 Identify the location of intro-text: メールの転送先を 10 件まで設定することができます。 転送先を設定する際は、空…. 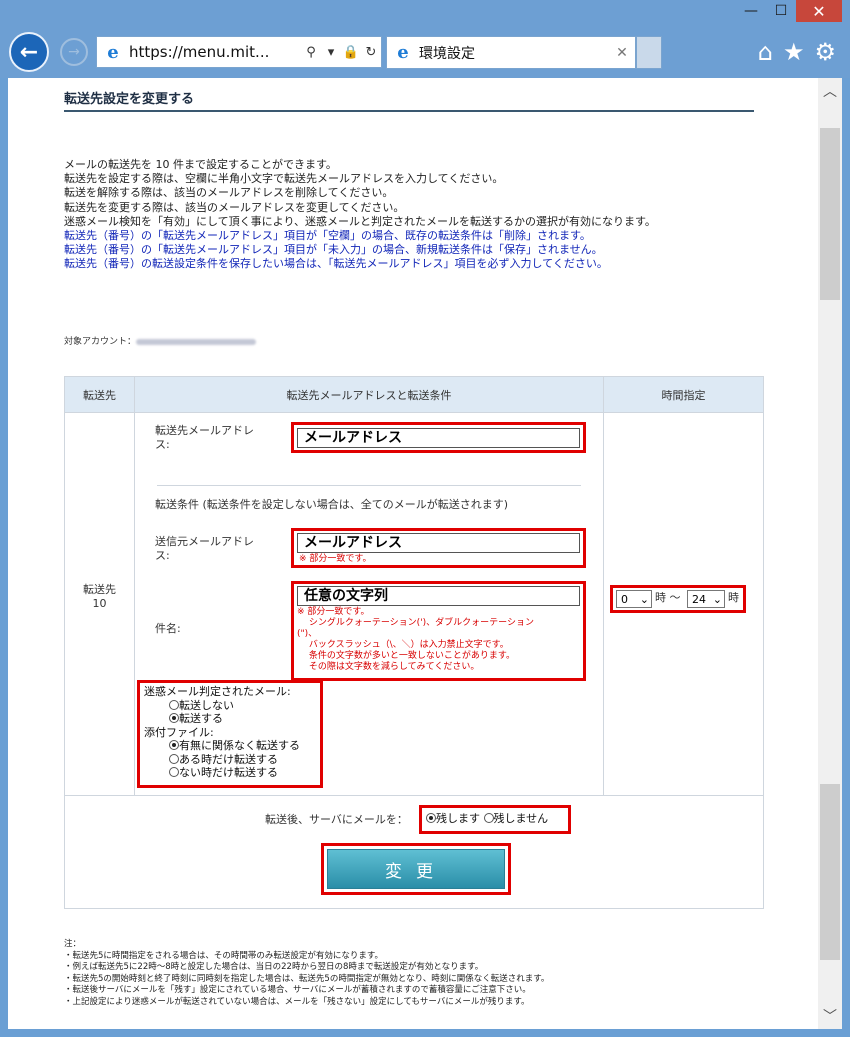
(414, 215).